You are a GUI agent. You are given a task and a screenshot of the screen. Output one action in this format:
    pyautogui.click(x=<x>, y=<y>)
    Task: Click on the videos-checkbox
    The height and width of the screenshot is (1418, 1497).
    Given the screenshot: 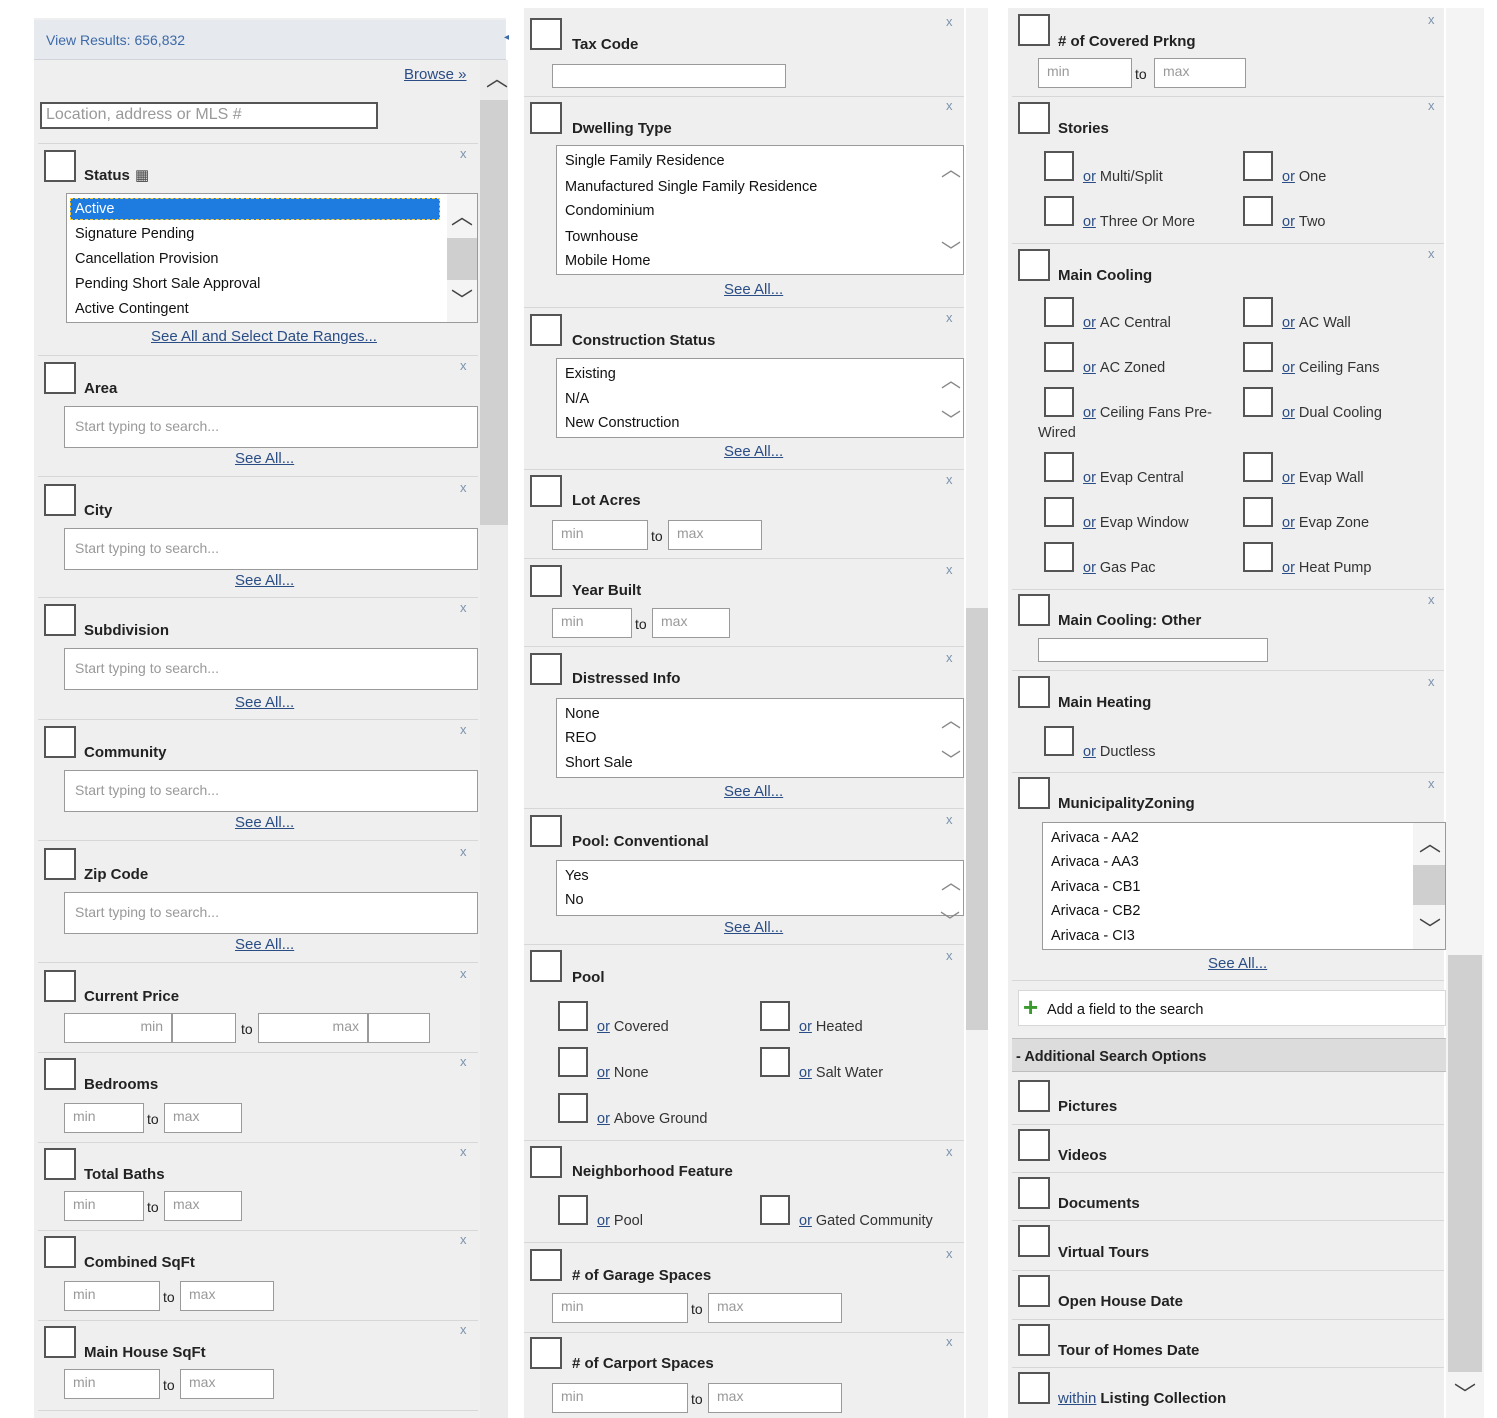 What is the action you would take?
    pyautogui.click(x=1034, y=1145)
    